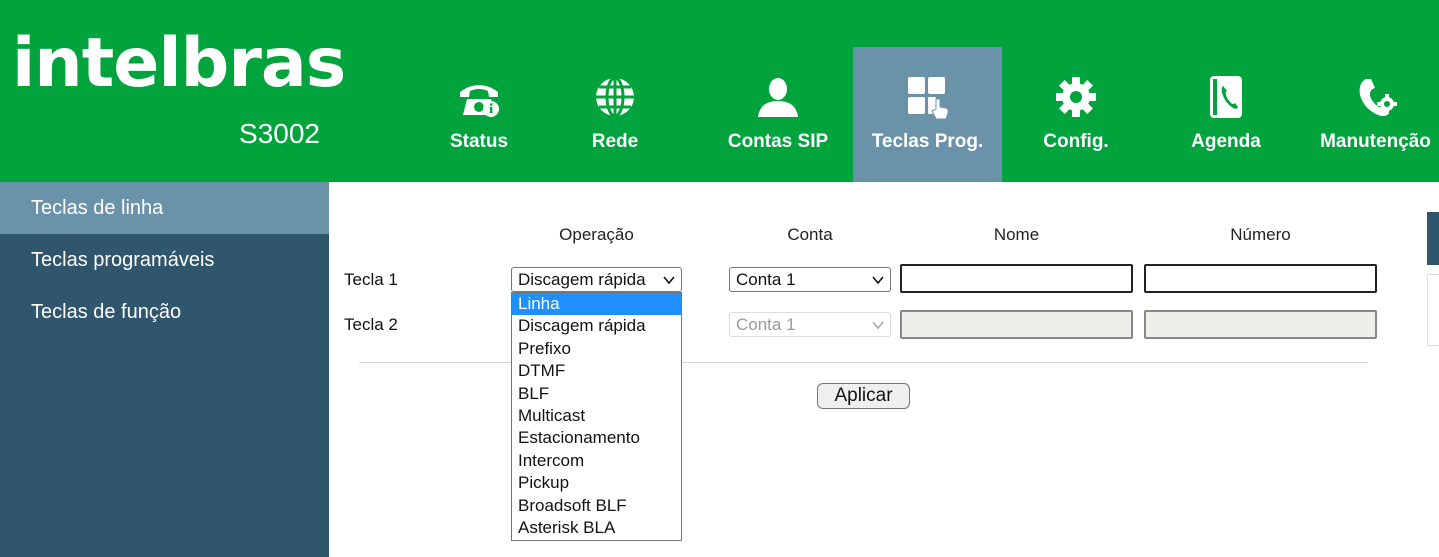 The image size is (1439, 557). I want to click on header-nome: Nome, so click(1016, 234).